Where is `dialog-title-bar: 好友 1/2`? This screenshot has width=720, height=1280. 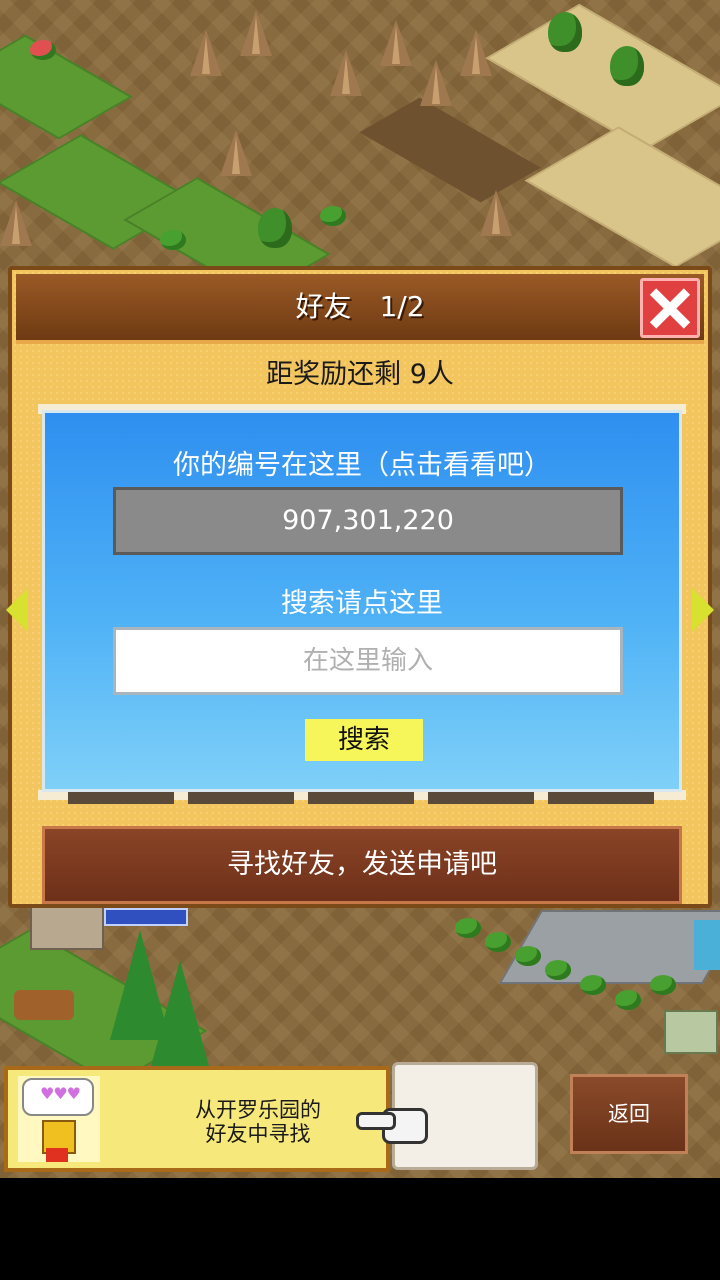
dialog-title-bar: 好友 1/2 is located at coordinates (360, 309).